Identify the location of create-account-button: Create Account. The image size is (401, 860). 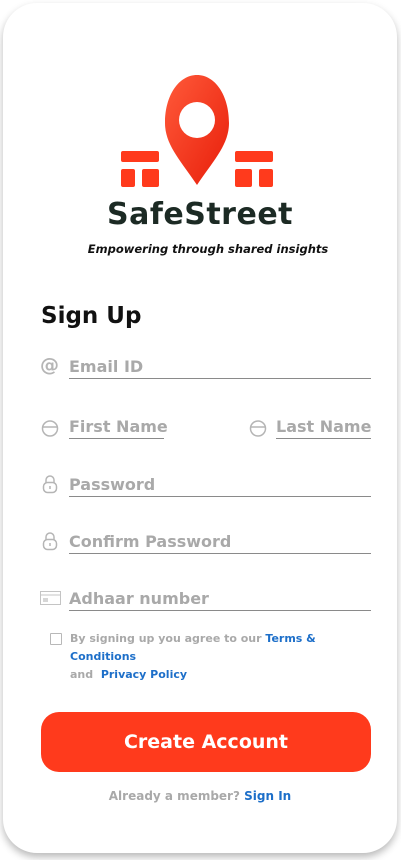
(206, 742).